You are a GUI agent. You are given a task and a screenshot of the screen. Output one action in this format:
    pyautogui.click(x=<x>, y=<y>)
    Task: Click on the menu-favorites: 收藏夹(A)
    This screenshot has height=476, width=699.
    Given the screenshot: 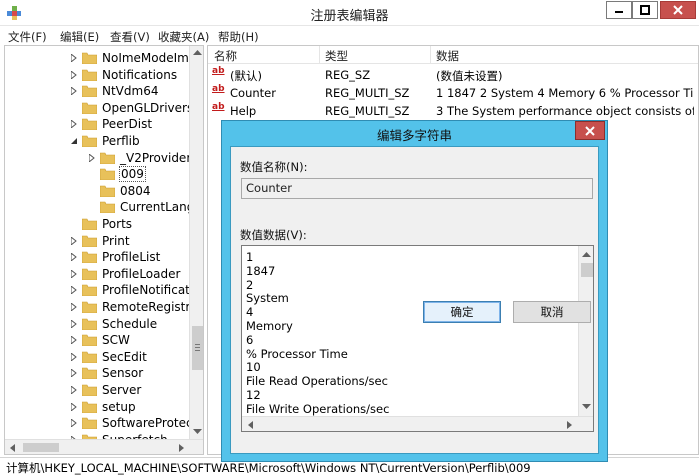 What is the action you would take?
    pyautogui.click(x=183, y=37)
    